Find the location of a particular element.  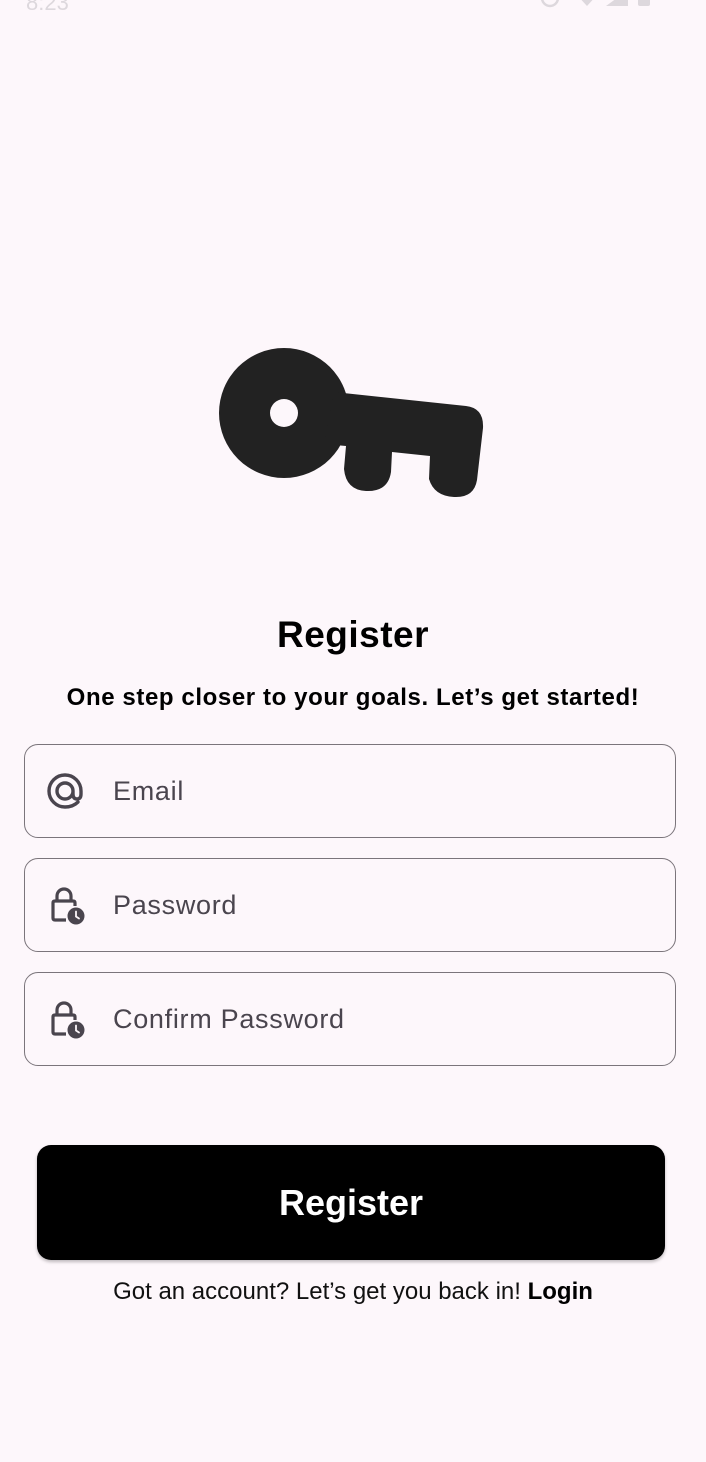

login-prompt-text: Got an account? Let’s get you back in! is located at coordinates (317, 1291).